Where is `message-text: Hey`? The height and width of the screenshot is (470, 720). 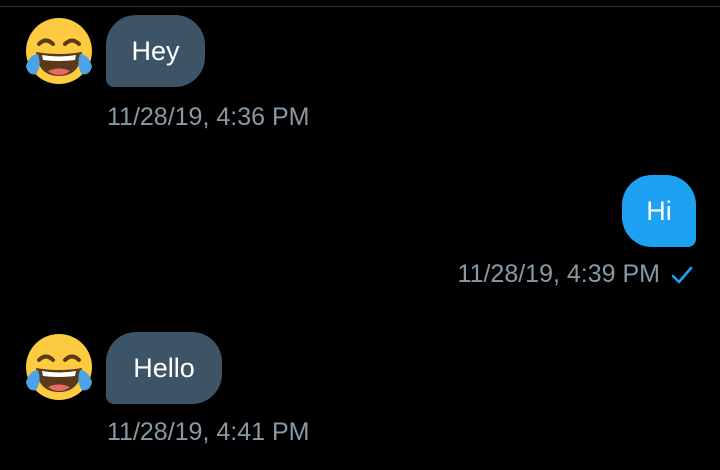
message-text: Hey is located at coordinates (155, 50).